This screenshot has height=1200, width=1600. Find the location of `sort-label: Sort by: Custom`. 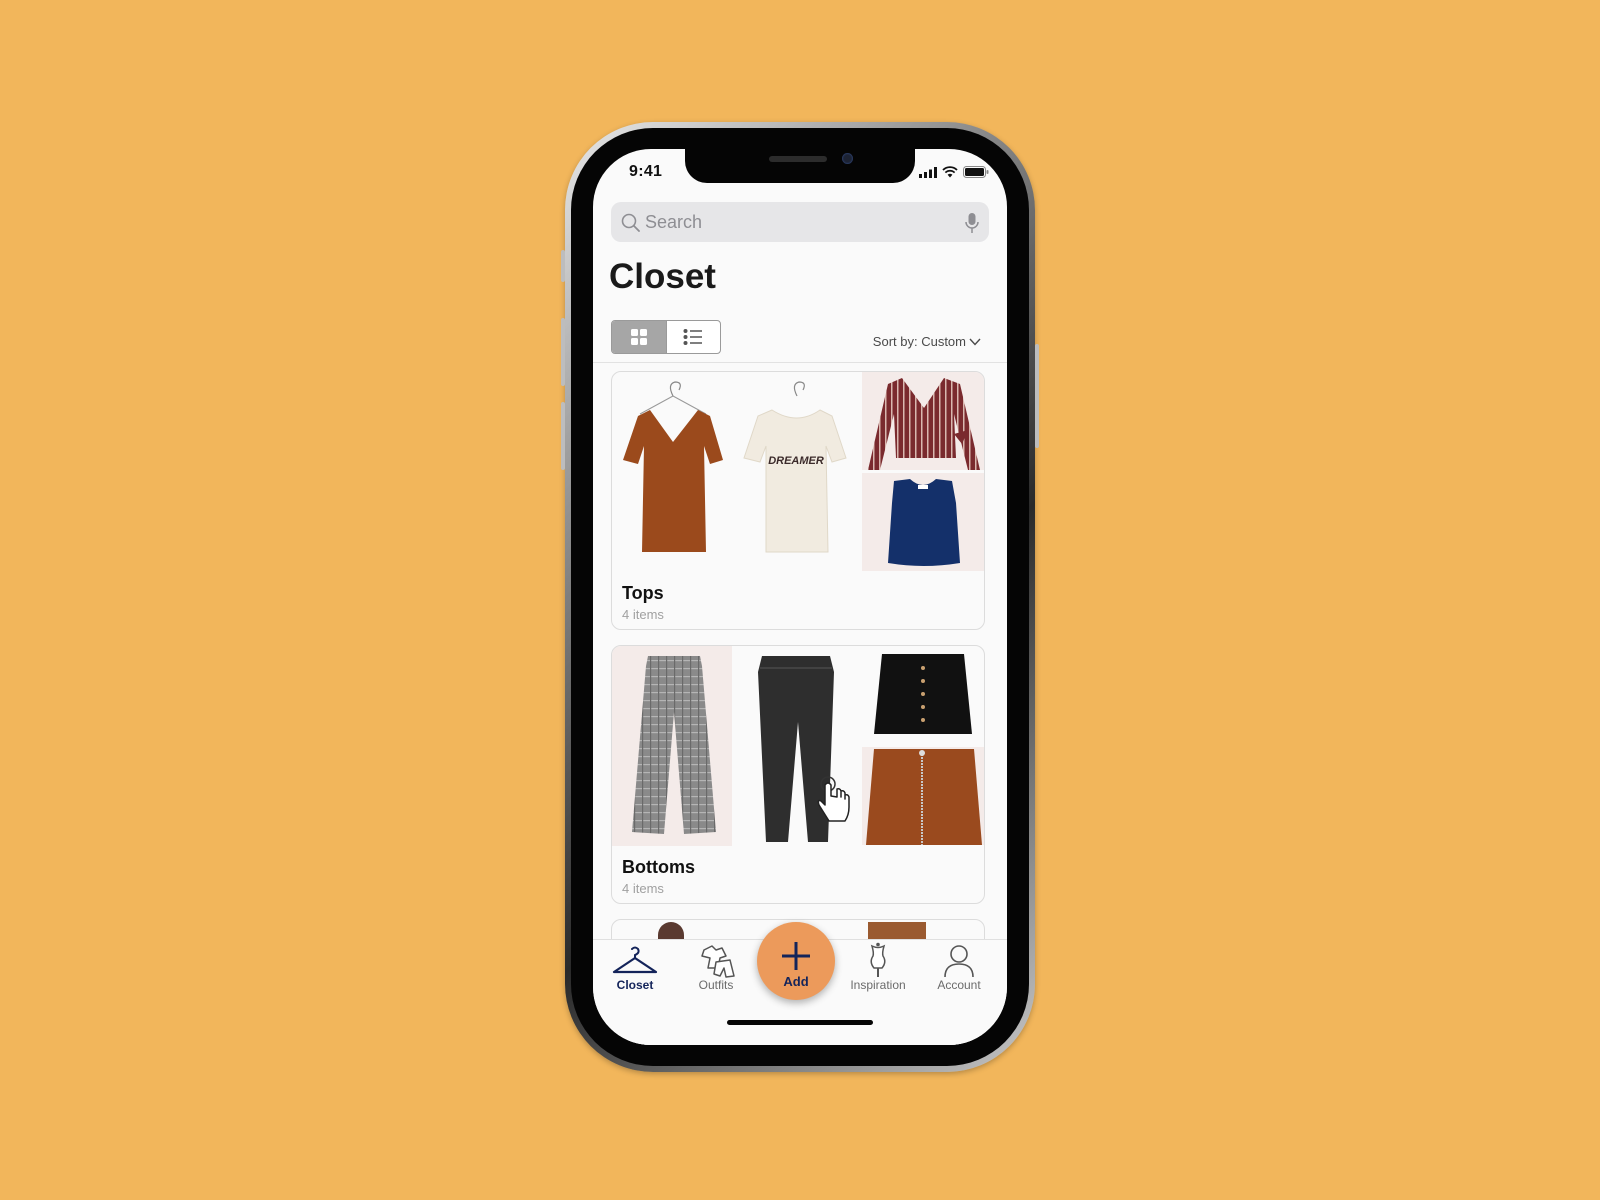

sort-label: Sort by: Custom is located at coordinates (919, 341).